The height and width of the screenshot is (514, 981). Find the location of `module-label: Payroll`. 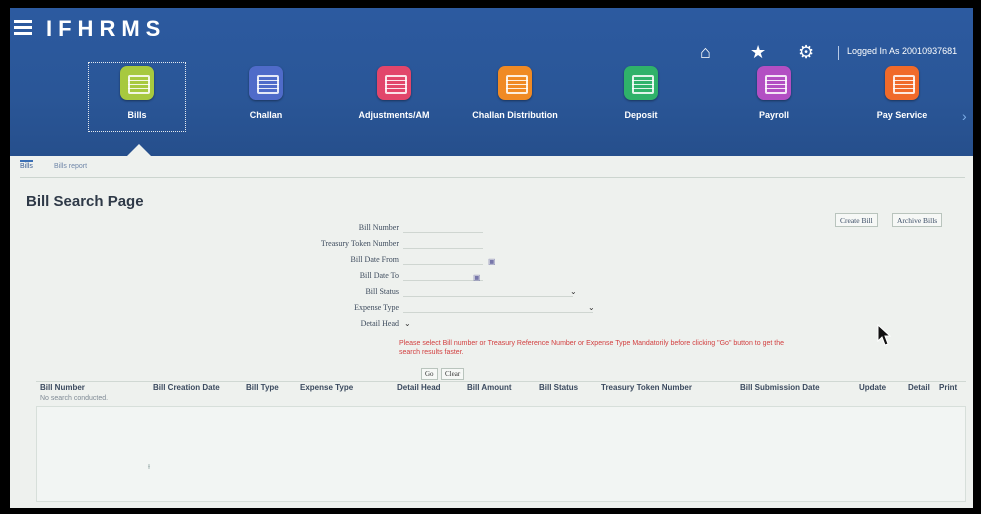

module-label: Payroll is located at coordinates (773, 115).